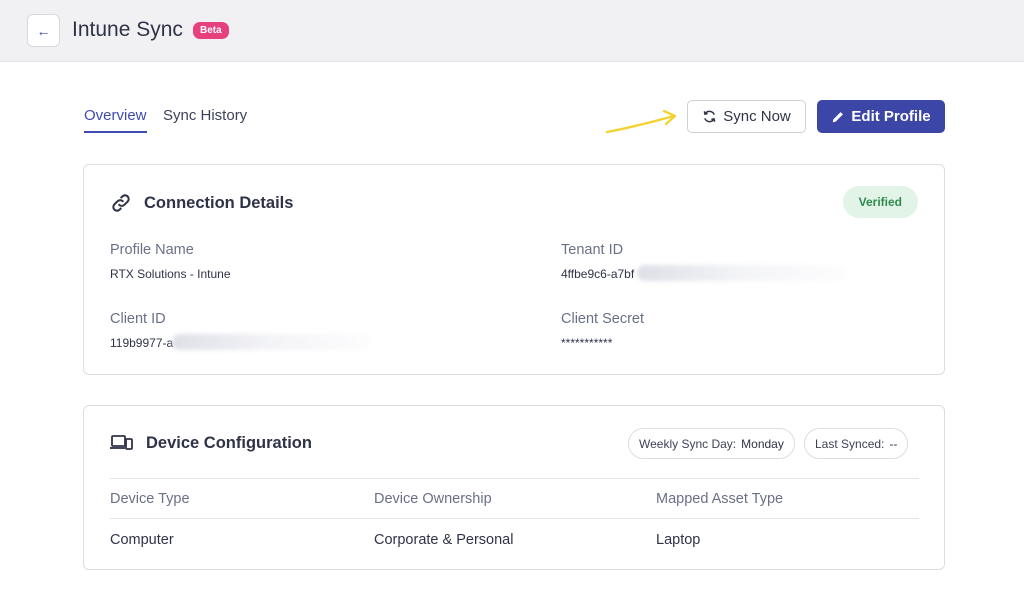 This screenshot has height=599, width=1024. Describe the element at coordinates (121, 442) in the screenshot. I see `devices-icon` at that location.